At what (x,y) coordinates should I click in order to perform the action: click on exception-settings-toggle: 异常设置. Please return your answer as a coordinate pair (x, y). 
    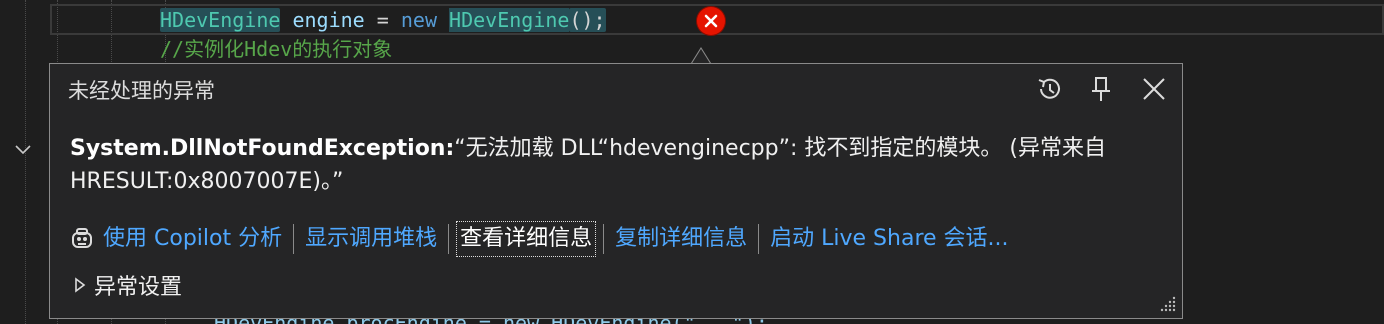
    Looking at the image, I should click on (128, 285).